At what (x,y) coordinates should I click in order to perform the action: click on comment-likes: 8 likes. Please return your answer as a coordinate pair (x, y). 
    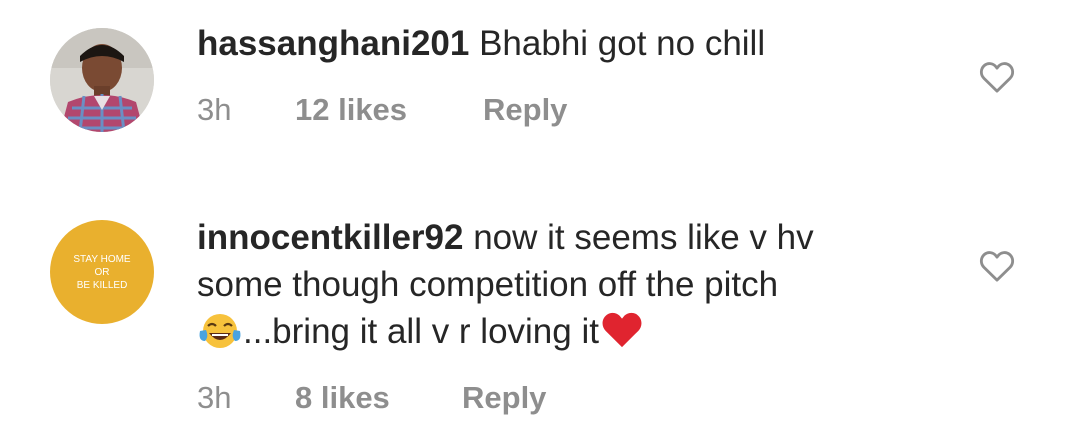
    Looking at the image, I should click on (378, 398).